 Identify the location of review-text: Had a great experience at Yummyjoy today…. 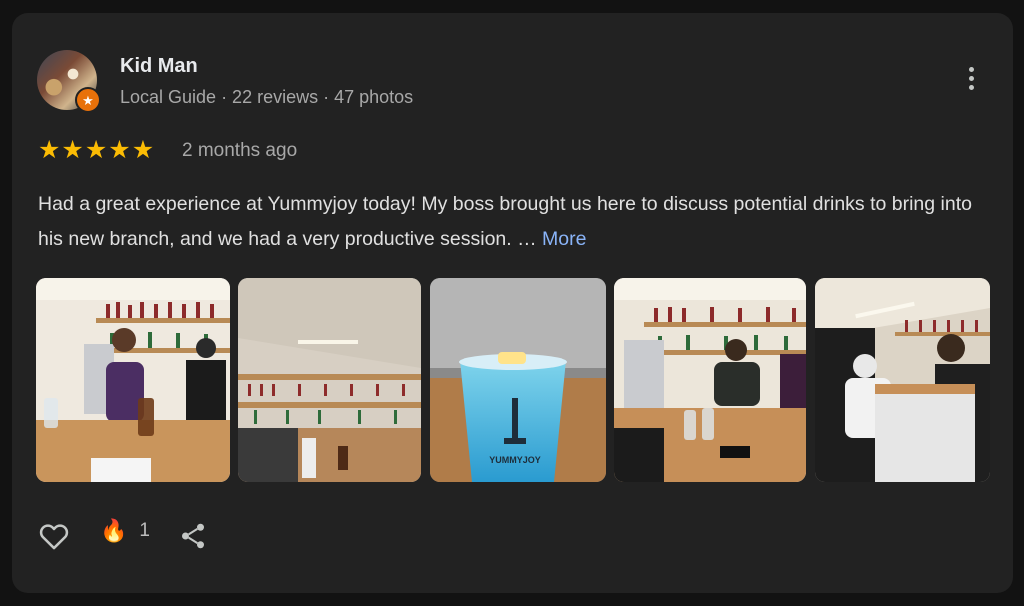
(505, 221).